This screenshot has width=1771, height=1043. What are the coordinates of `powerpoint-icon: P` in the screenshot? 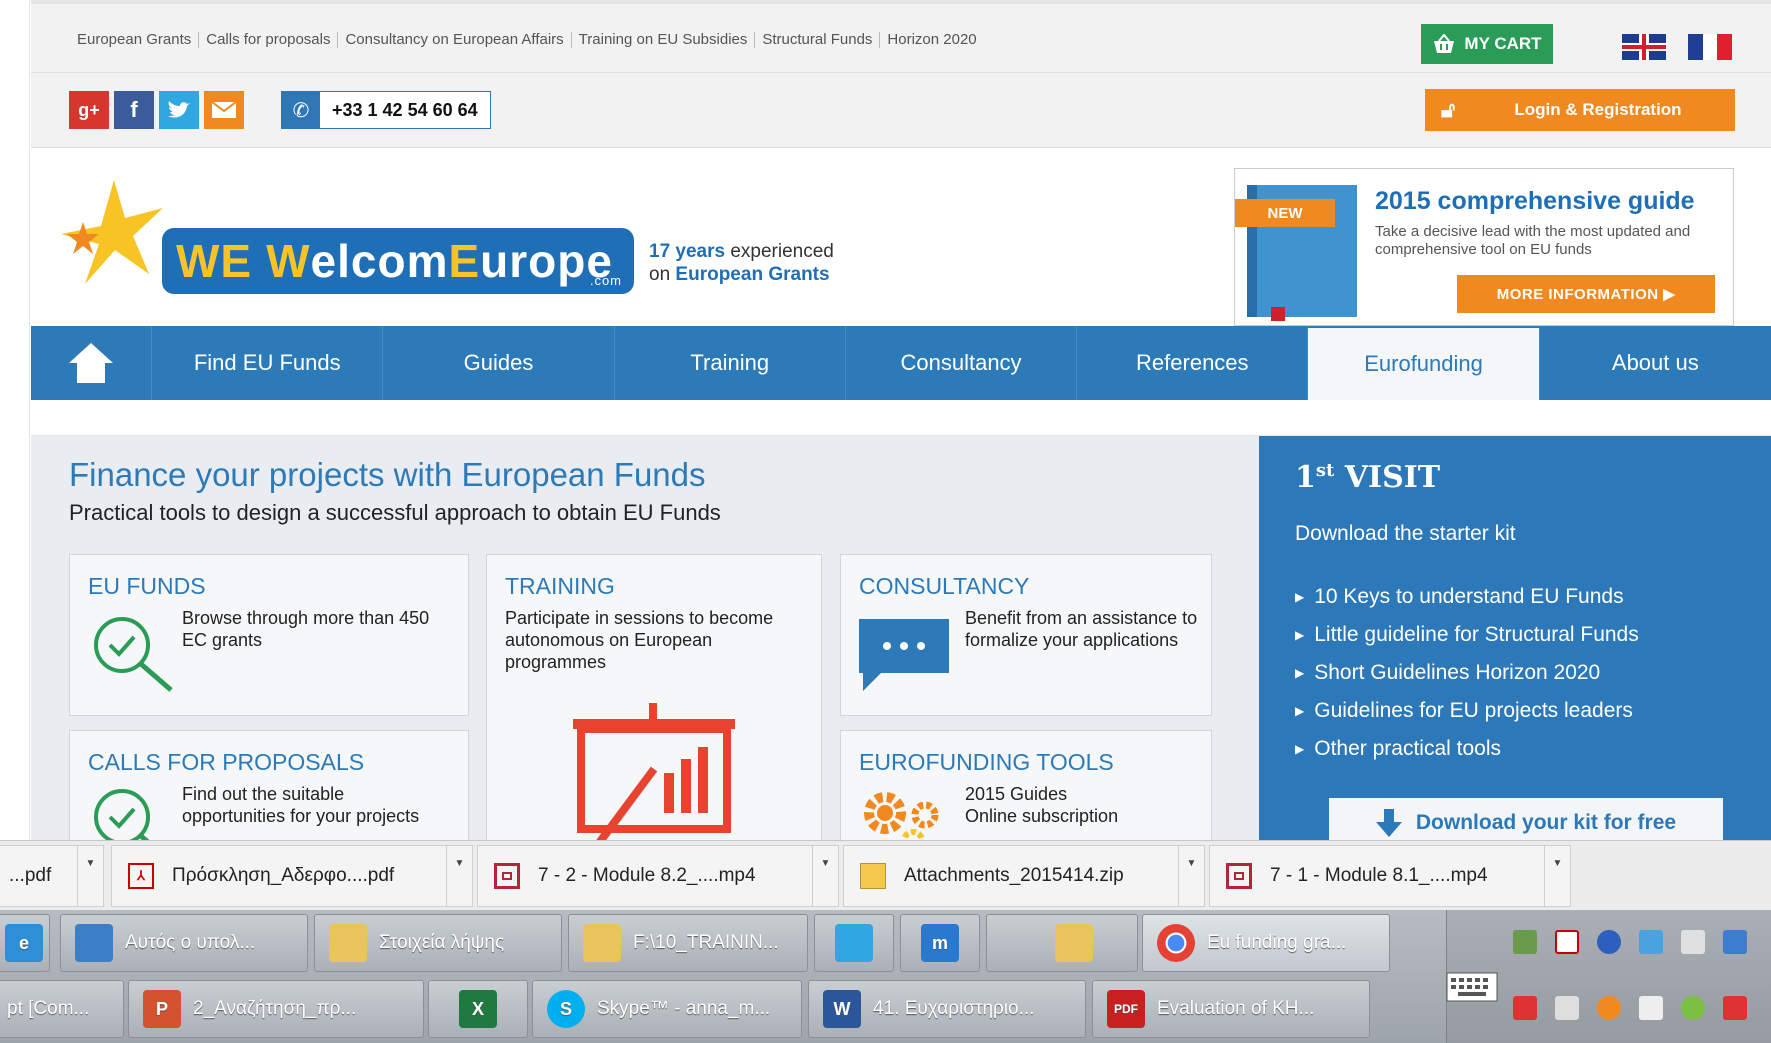 It's located at (162, 1009).